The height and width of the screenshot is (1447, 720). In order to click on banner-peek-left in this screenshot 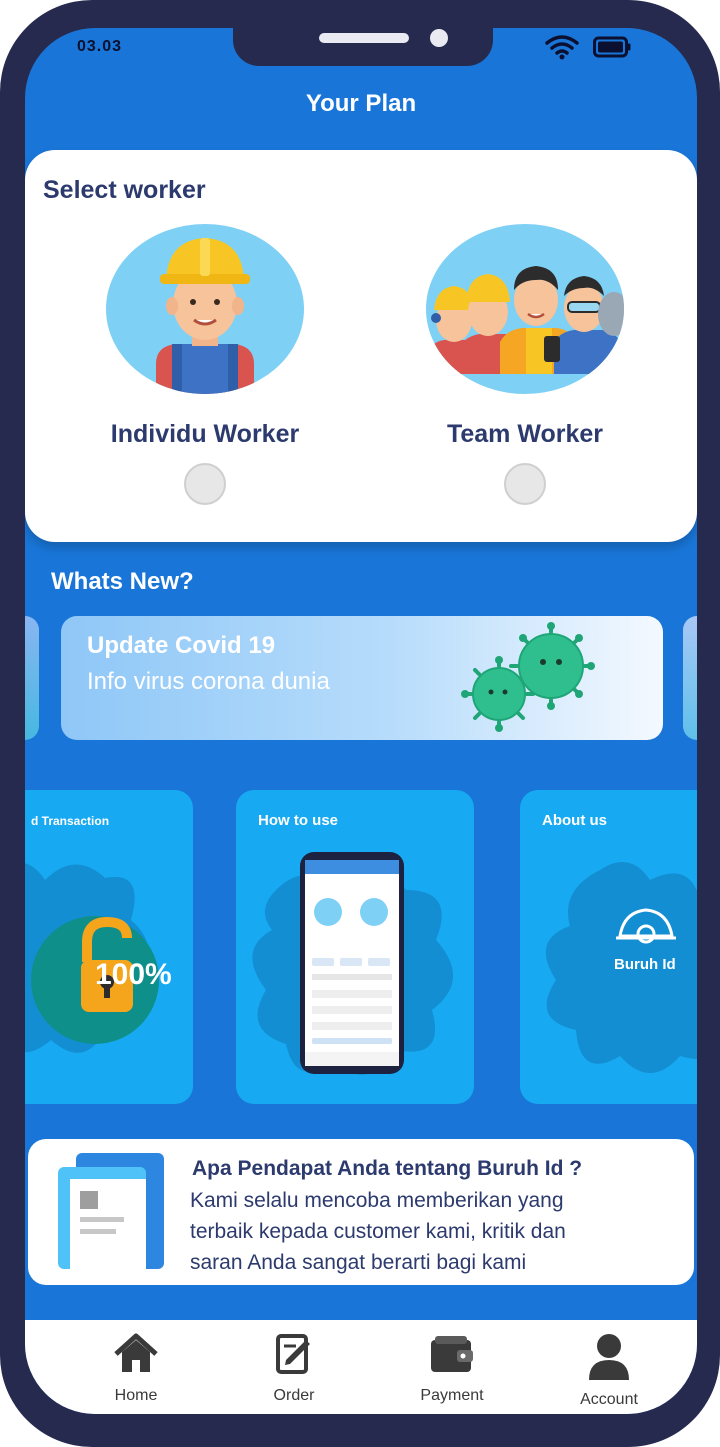, I will do `click(32, 678)`.